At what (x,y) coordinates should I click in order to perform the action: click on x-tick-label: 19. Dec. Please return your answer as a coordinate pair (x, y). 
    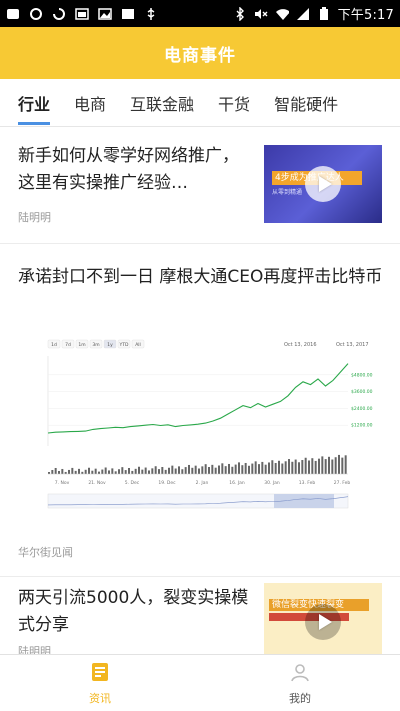
    Looking at the image, I should click on (167, 483).